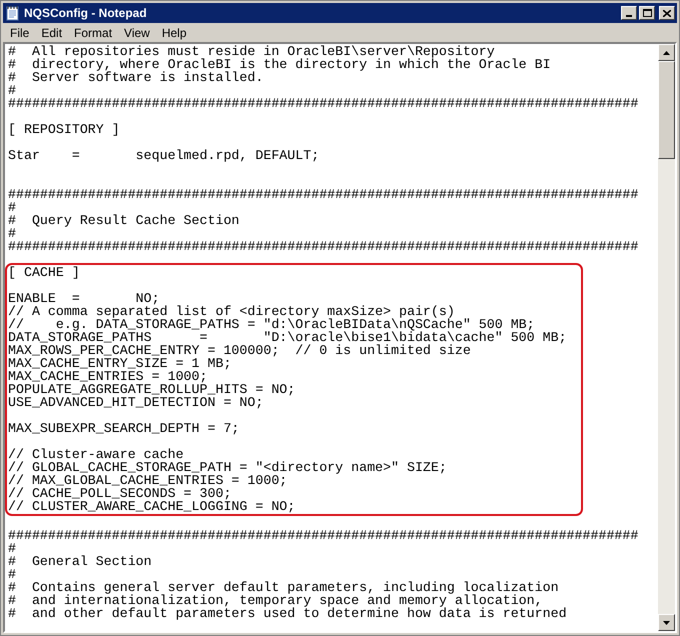 The image size is (680, 636). I want to click on close-button, so click(667, 13).